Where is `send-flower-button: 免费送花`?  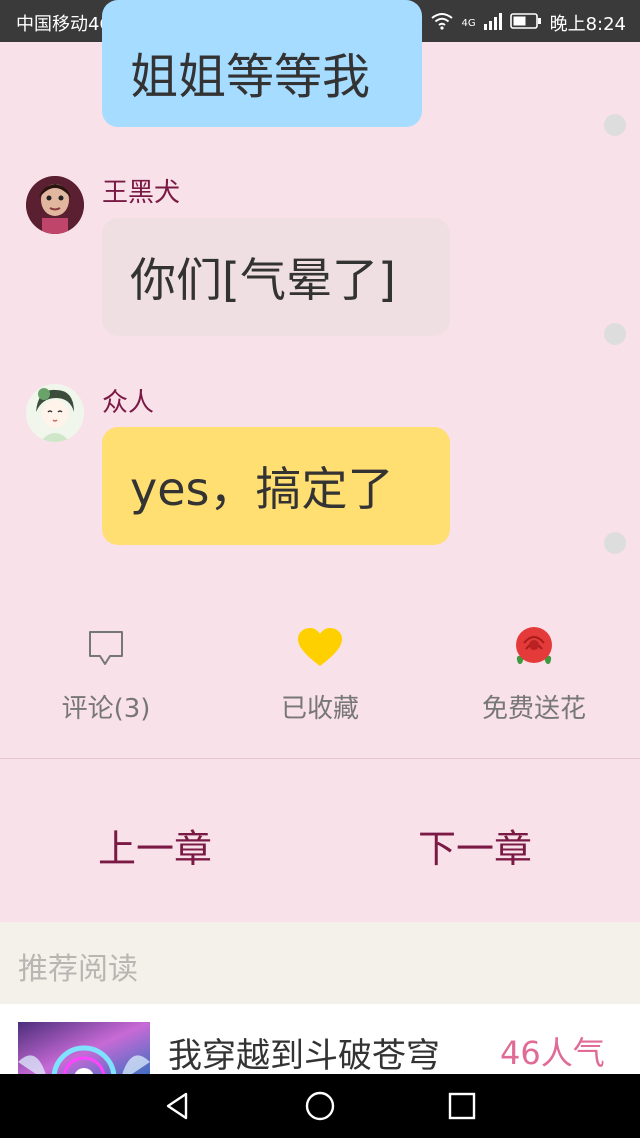 send-flower-button: 免费送花 is located at coordinates (534, 672).